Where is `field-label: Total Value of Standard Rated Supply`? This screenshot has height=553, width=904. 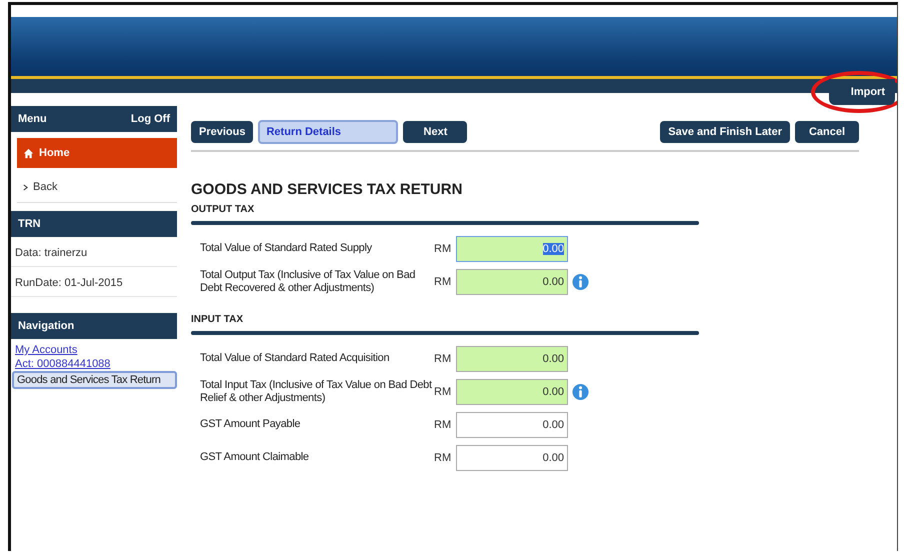 field-label: Total Value of Standard Rated Supply is located at coordinates (286, 248).